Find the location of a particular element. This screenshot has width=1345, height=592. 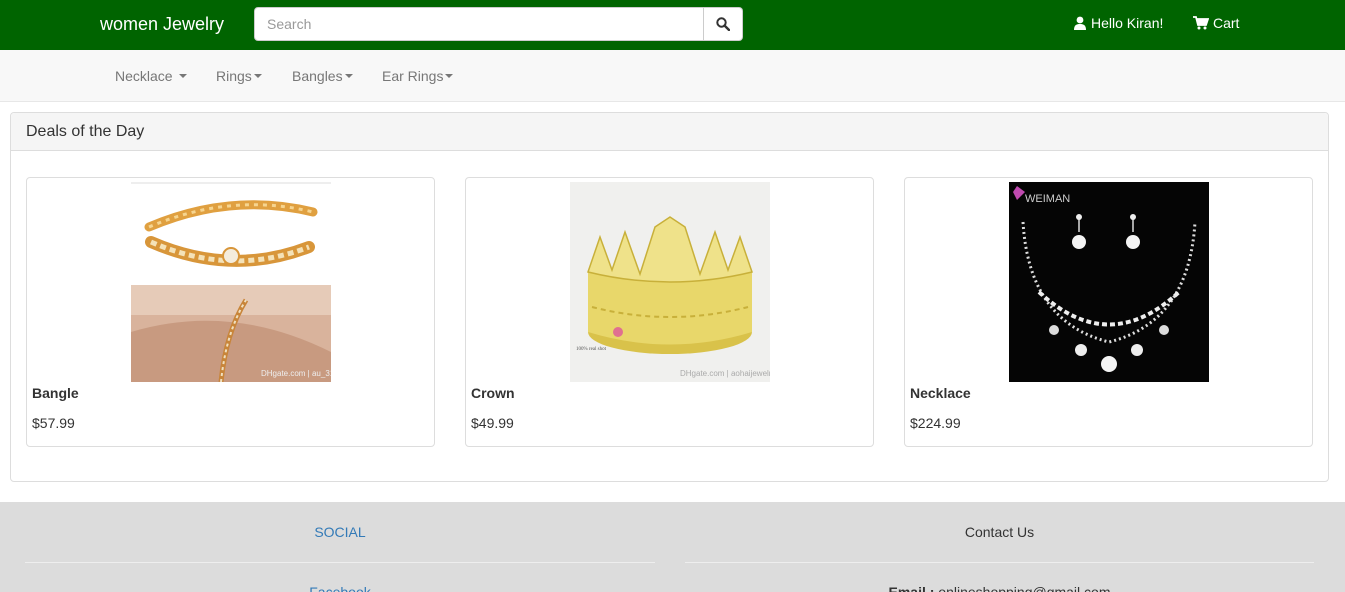

email-value: onlineshopping@gmail.com is located at coordinates (1024, 588).